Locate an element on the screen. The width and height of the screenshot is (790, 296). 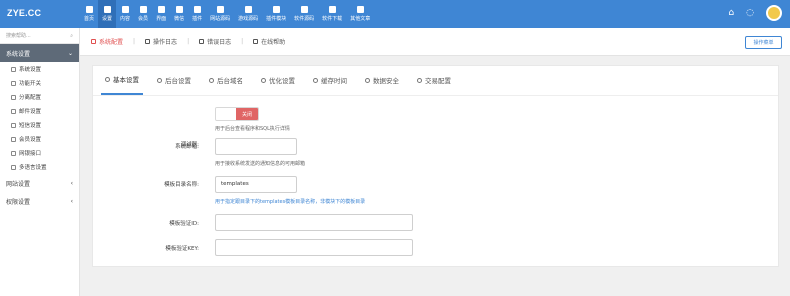
template-key-field is located at coordinates (314, 247).